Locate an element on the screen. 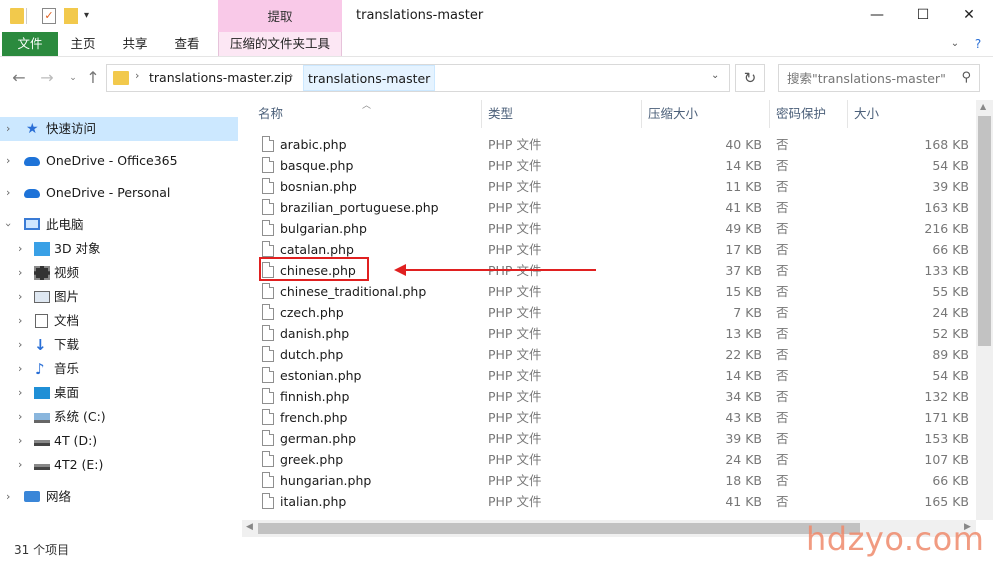 This screenshot has width=993, height=562. tab-home: 主页 is located at coordinates (83, 44).